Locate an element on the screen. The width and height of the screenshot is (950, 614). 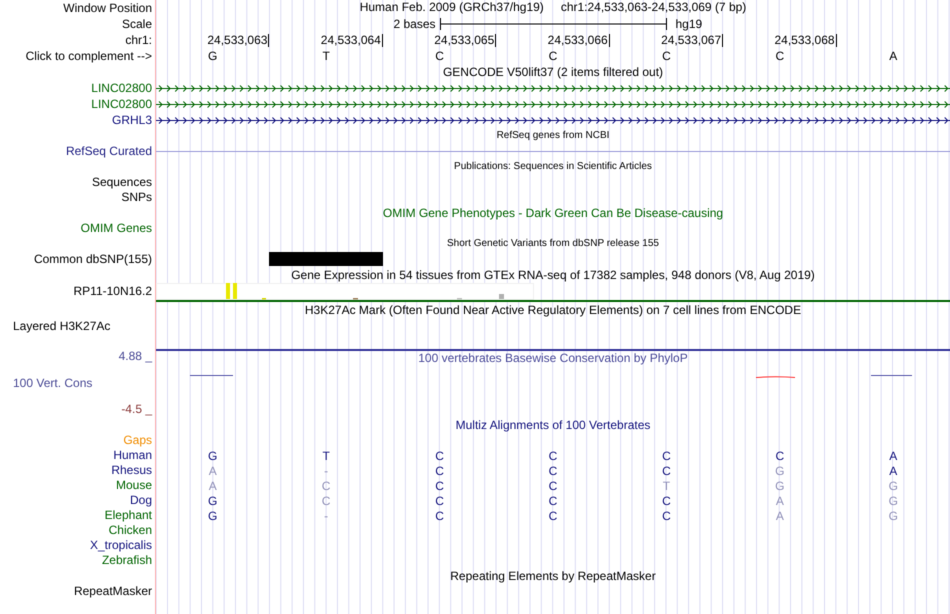
track-label: RP11-10N16.2 is located at coordinates (113, 291).